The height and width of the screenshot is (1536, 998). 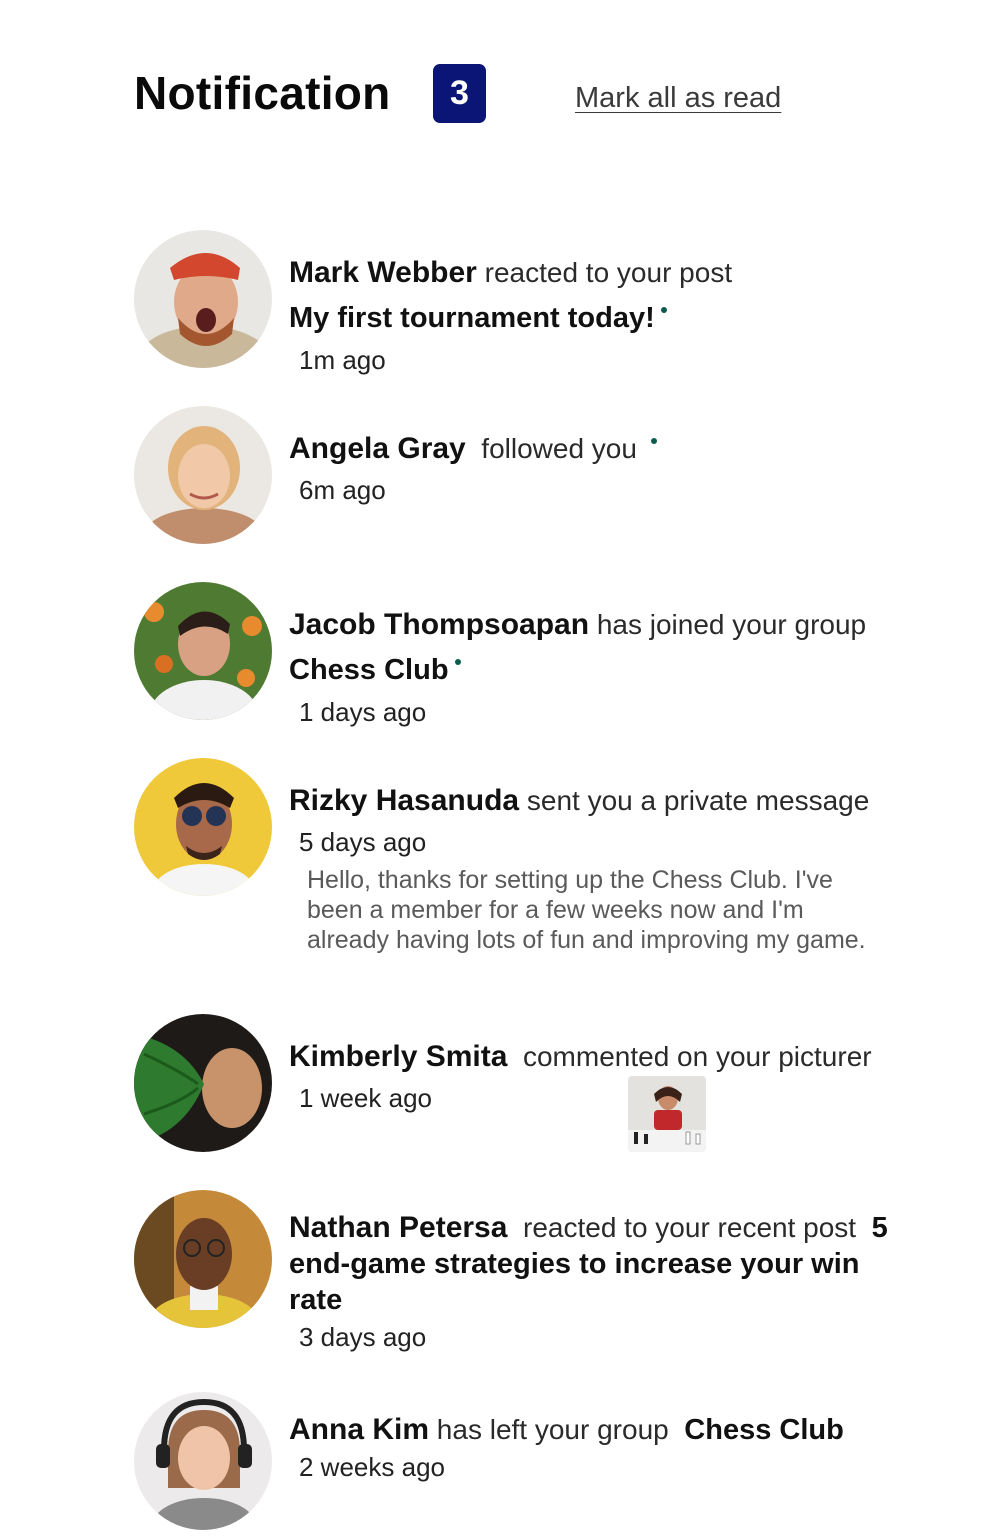 What do you see at coordinates (398, 1227) in the screenshot?
I see `user-name: Nathan Petersa` at bounding box center [398, 1227].